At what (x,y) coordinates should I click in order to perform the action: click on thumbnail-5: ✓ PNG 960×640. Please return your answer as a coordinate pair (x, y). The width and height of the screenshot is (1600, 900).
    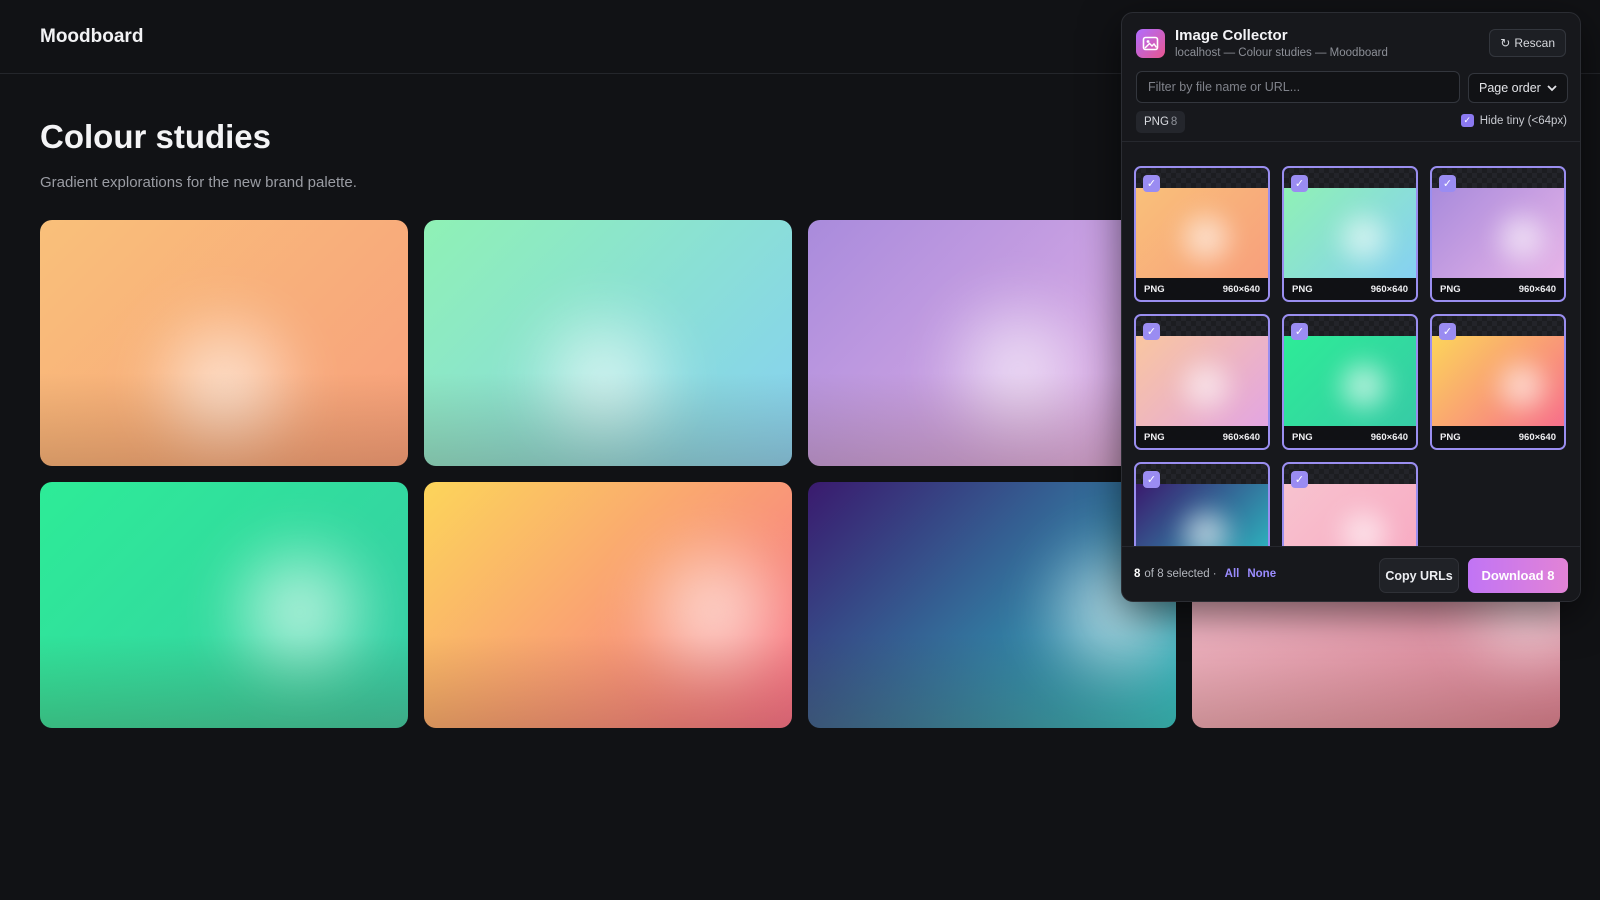
    Looking at the image, I should click on (1350, 382).